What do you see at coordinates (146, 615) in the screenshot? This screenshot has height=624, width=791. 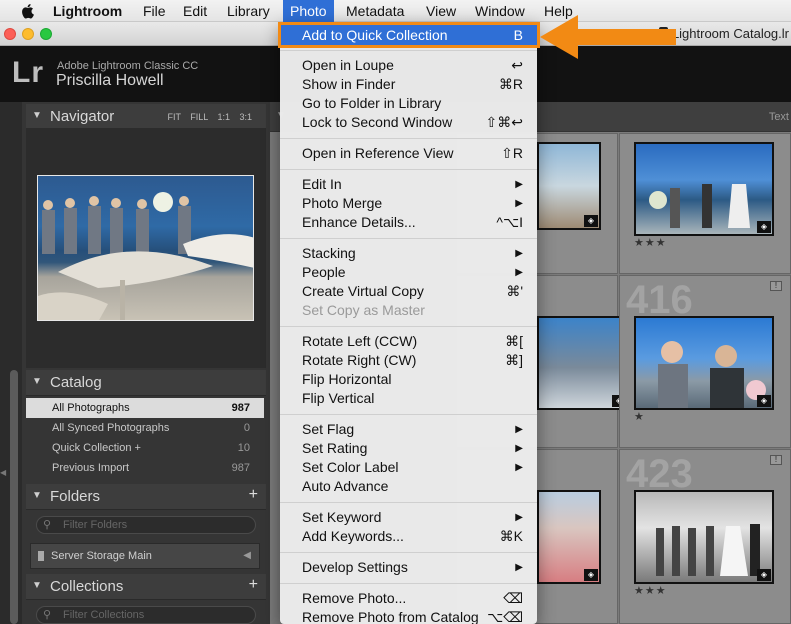 I see `filter-collections-input: ⚲ Filter Collections` at bounding box center [146, 615].